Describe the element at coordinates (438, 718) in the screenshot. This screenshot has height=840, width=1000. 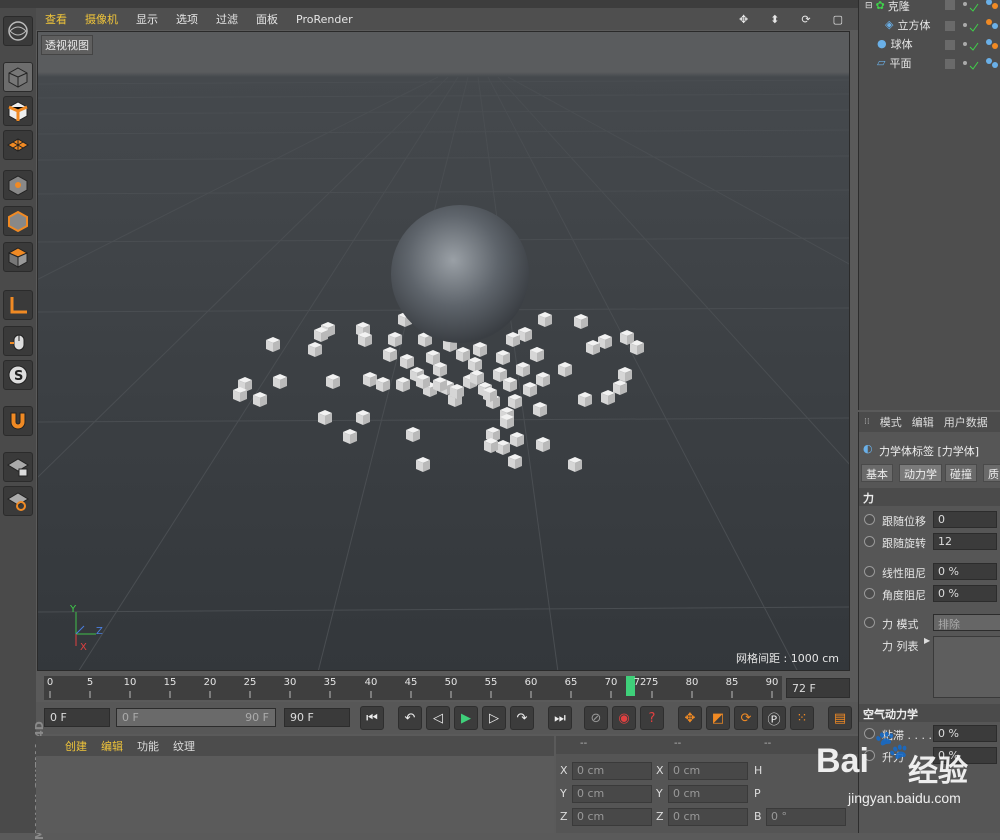
I see `previous-frame-icon: ◁` at that location.